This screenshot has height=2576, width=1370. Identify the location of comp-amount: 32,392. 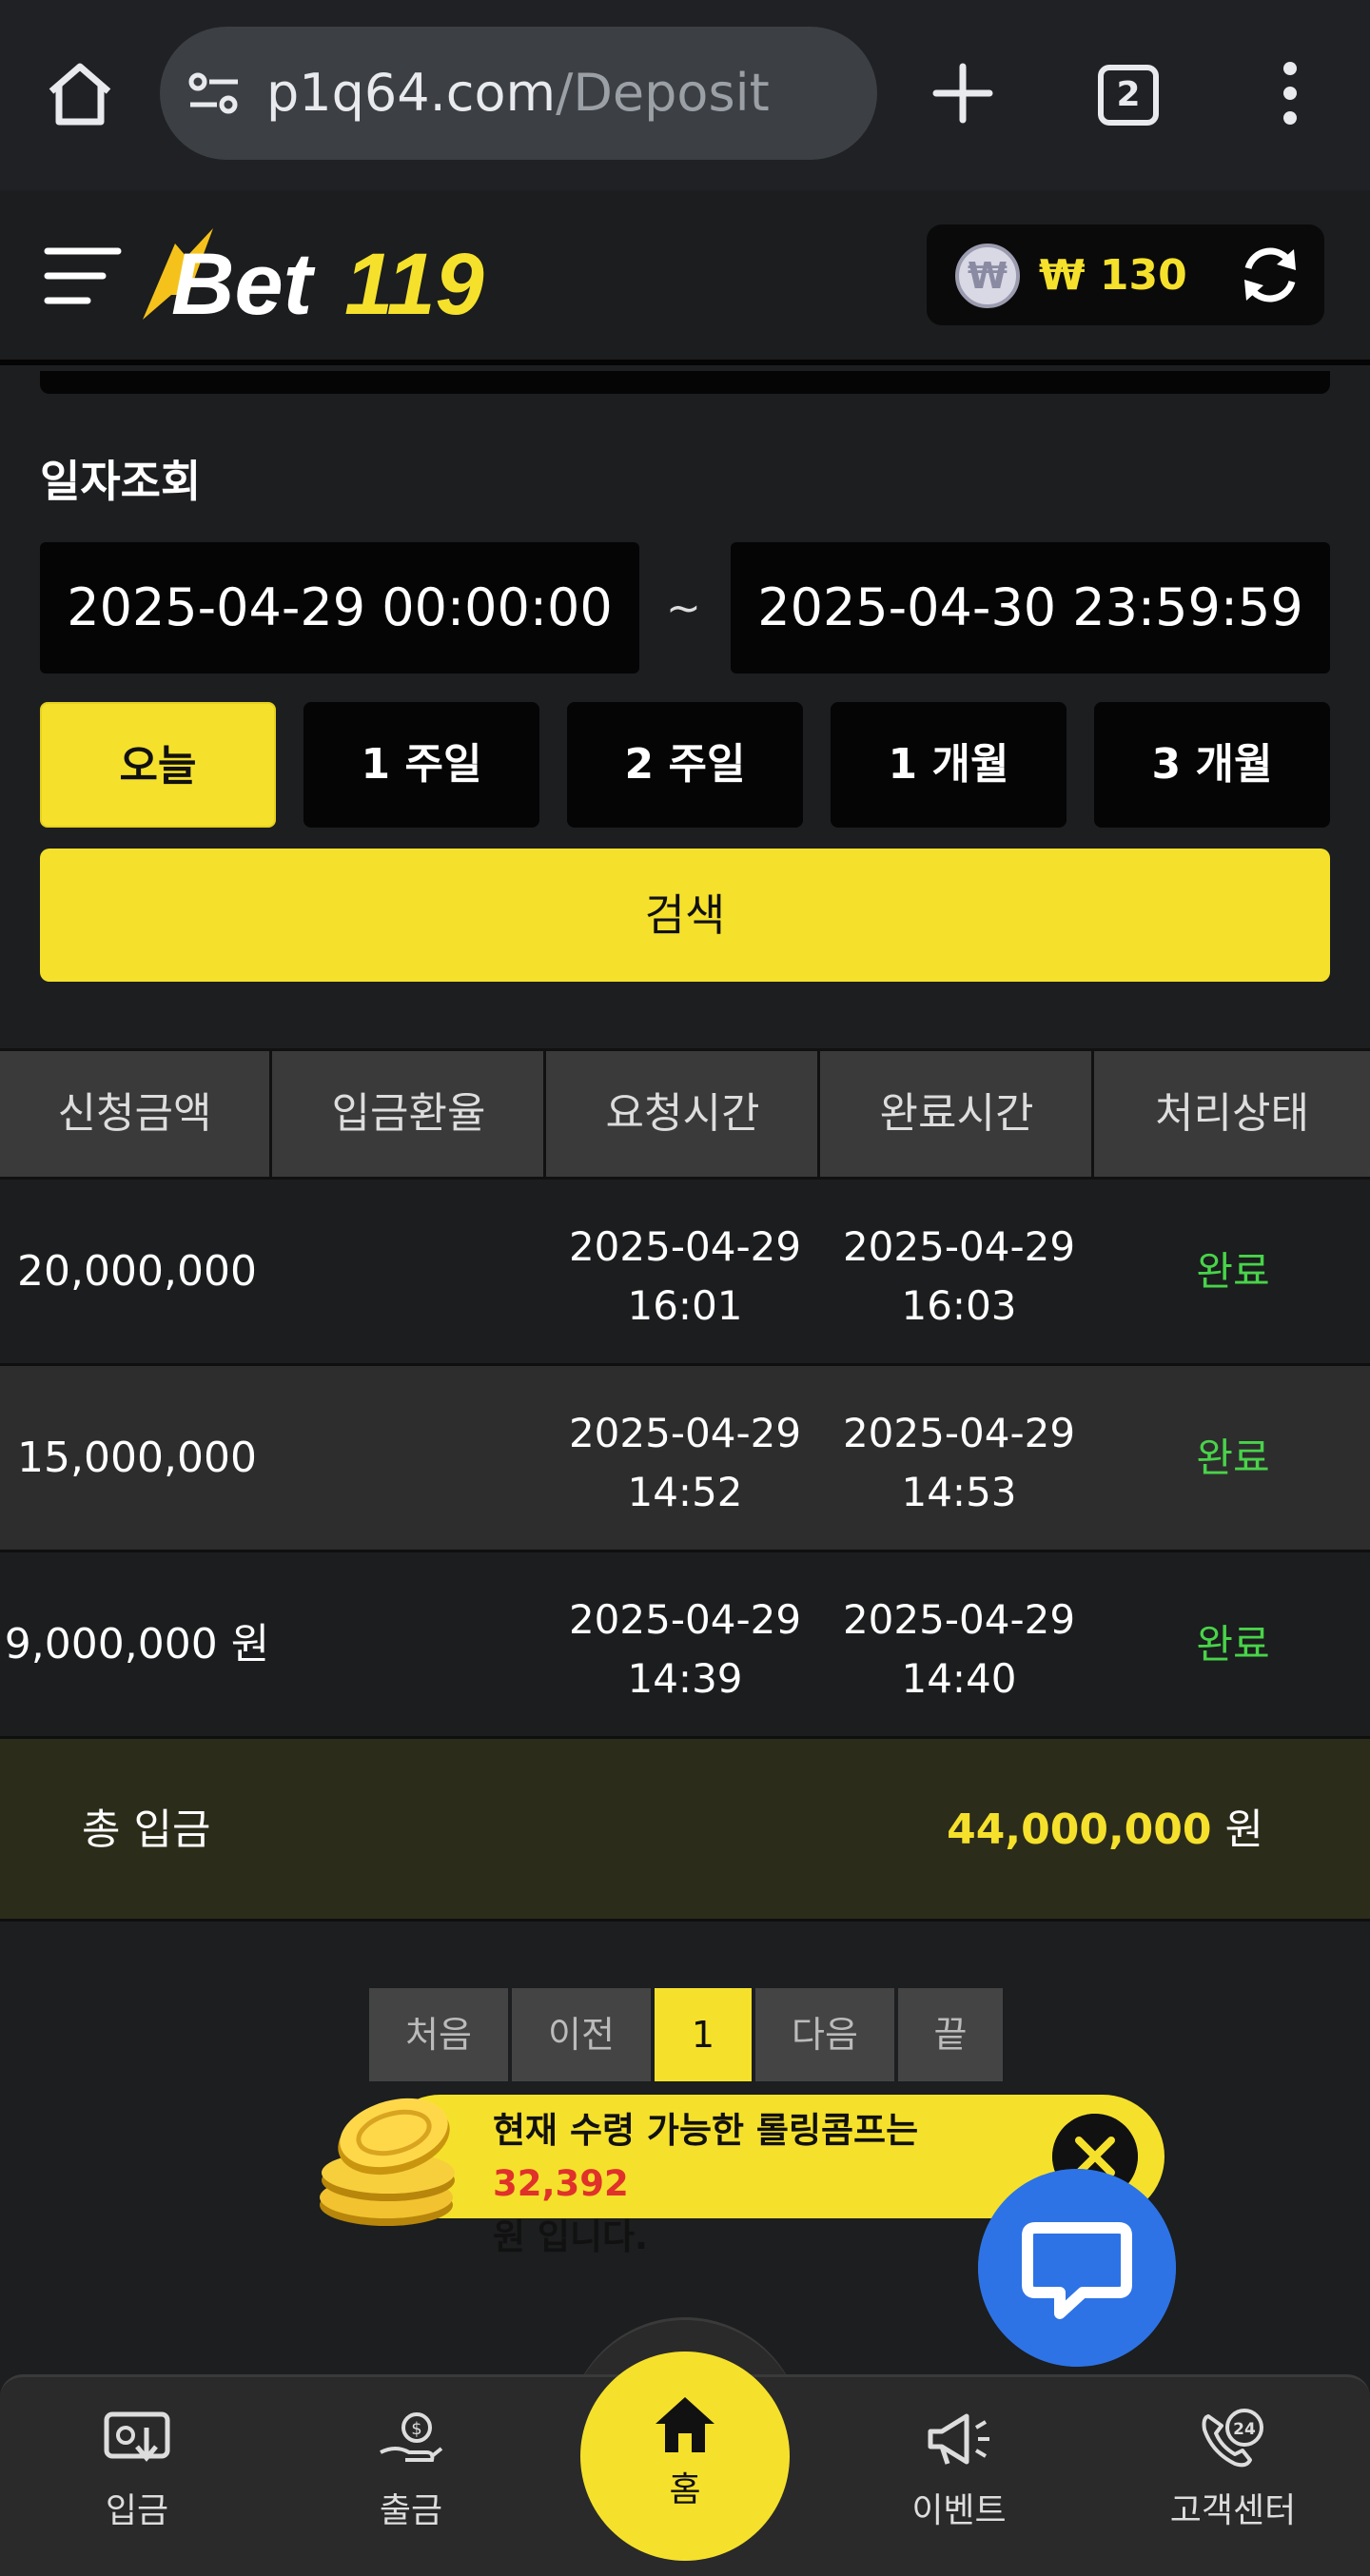
(561, 2184).